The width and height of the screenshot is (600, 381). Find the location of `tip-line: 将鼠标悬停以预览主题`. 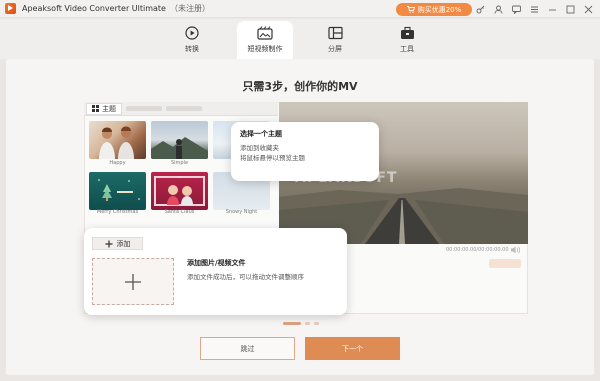

tip-line: 将鼠标悬停以预览主题 is located at coordinates (272, 158).